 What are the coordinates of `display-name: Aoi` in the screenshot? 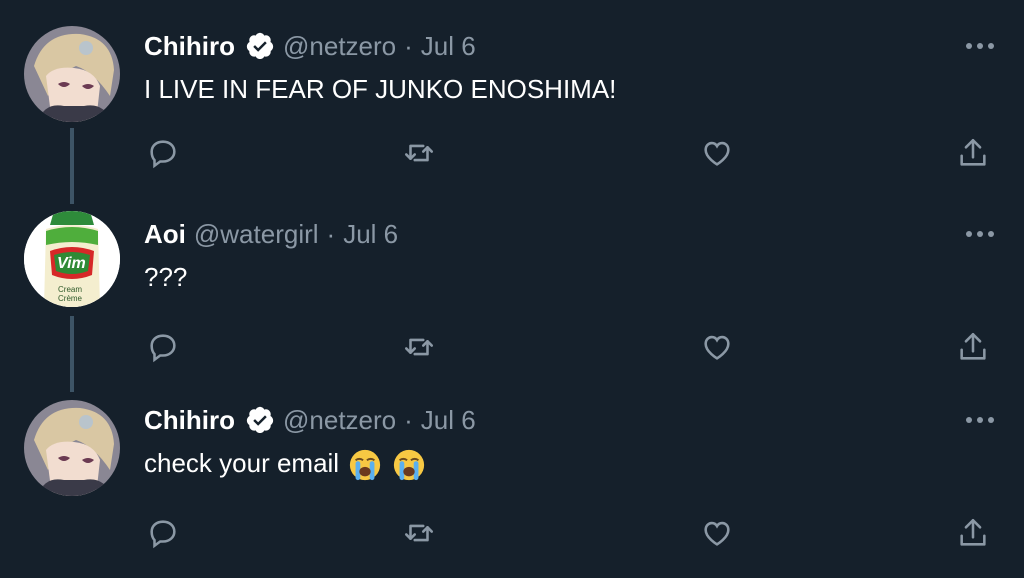 It's located at (165, 234).